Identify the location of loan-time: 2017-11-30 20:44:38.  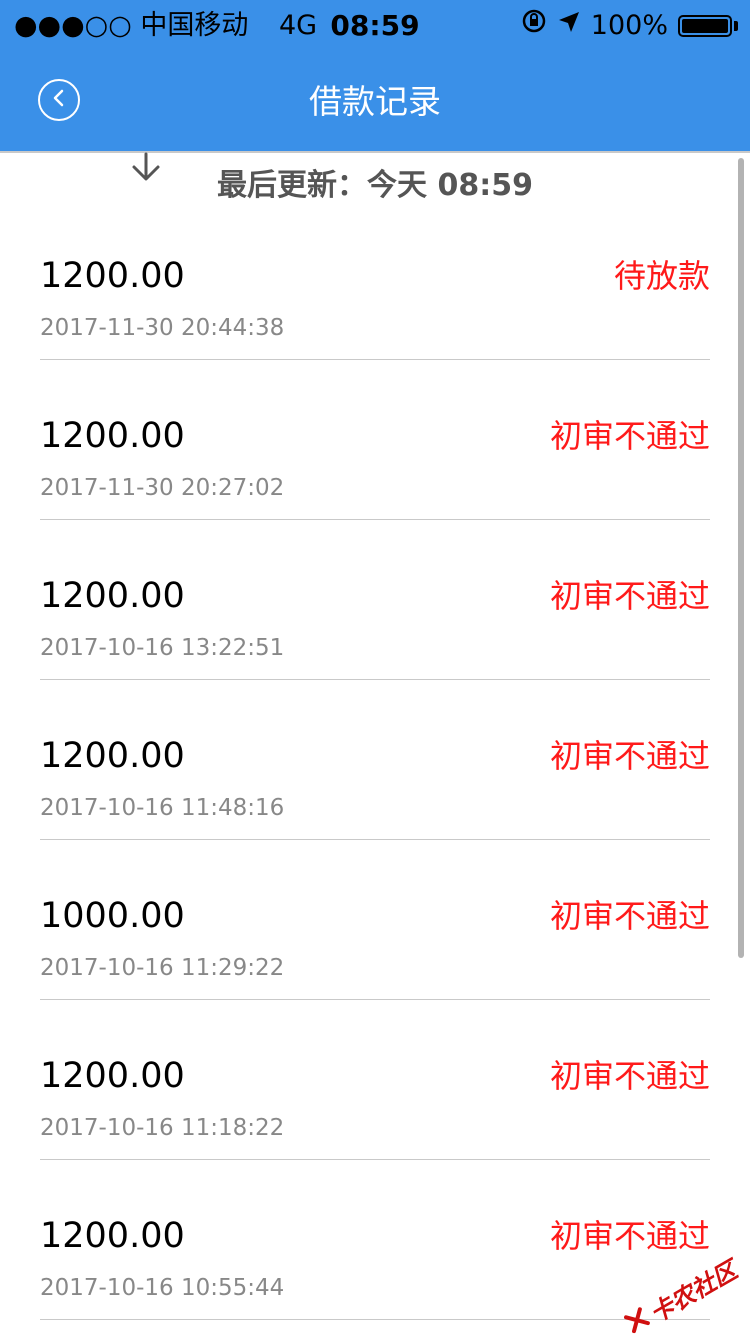
(162, 328).